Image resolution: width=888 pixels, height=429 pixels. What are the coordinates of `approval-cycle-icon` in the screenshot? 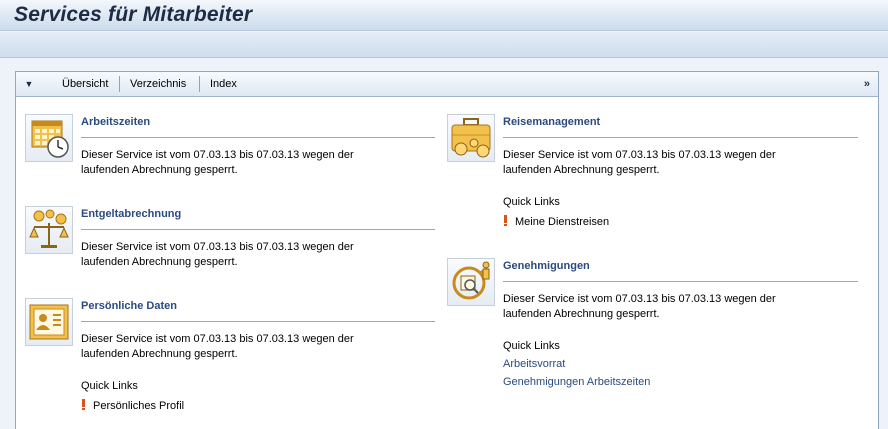 It's located at (471, 282).